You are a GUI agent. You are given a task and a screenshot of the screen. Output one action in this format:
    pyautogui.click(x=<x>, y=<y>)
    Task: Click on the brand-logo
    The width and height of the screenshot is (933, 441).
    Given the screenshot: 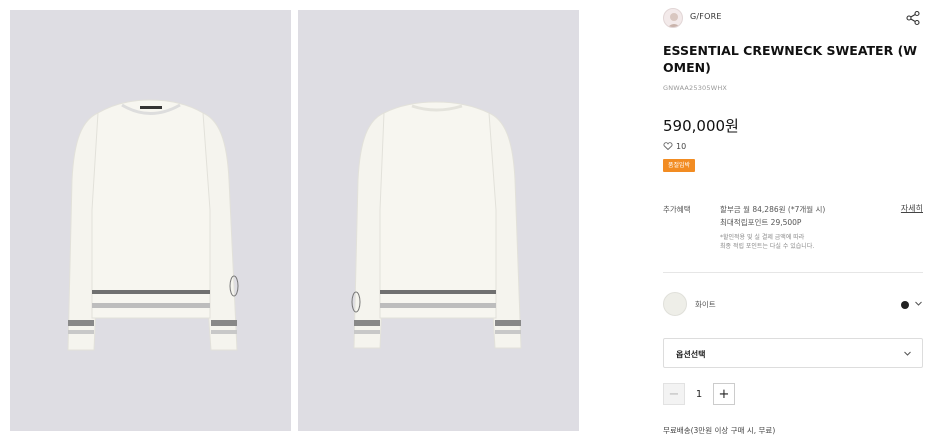 What is the action you would take?
    pyautogui.click(x=673, y=18)
    